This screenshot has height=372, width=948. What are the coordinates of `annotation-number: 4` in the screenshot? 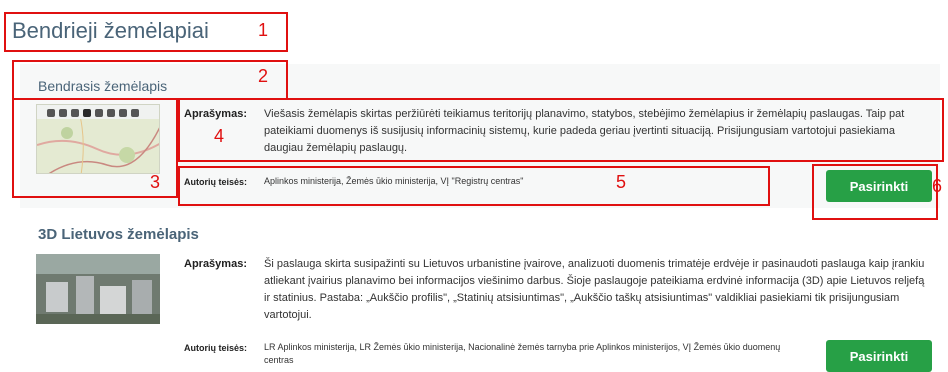 It's located at (219, 136).